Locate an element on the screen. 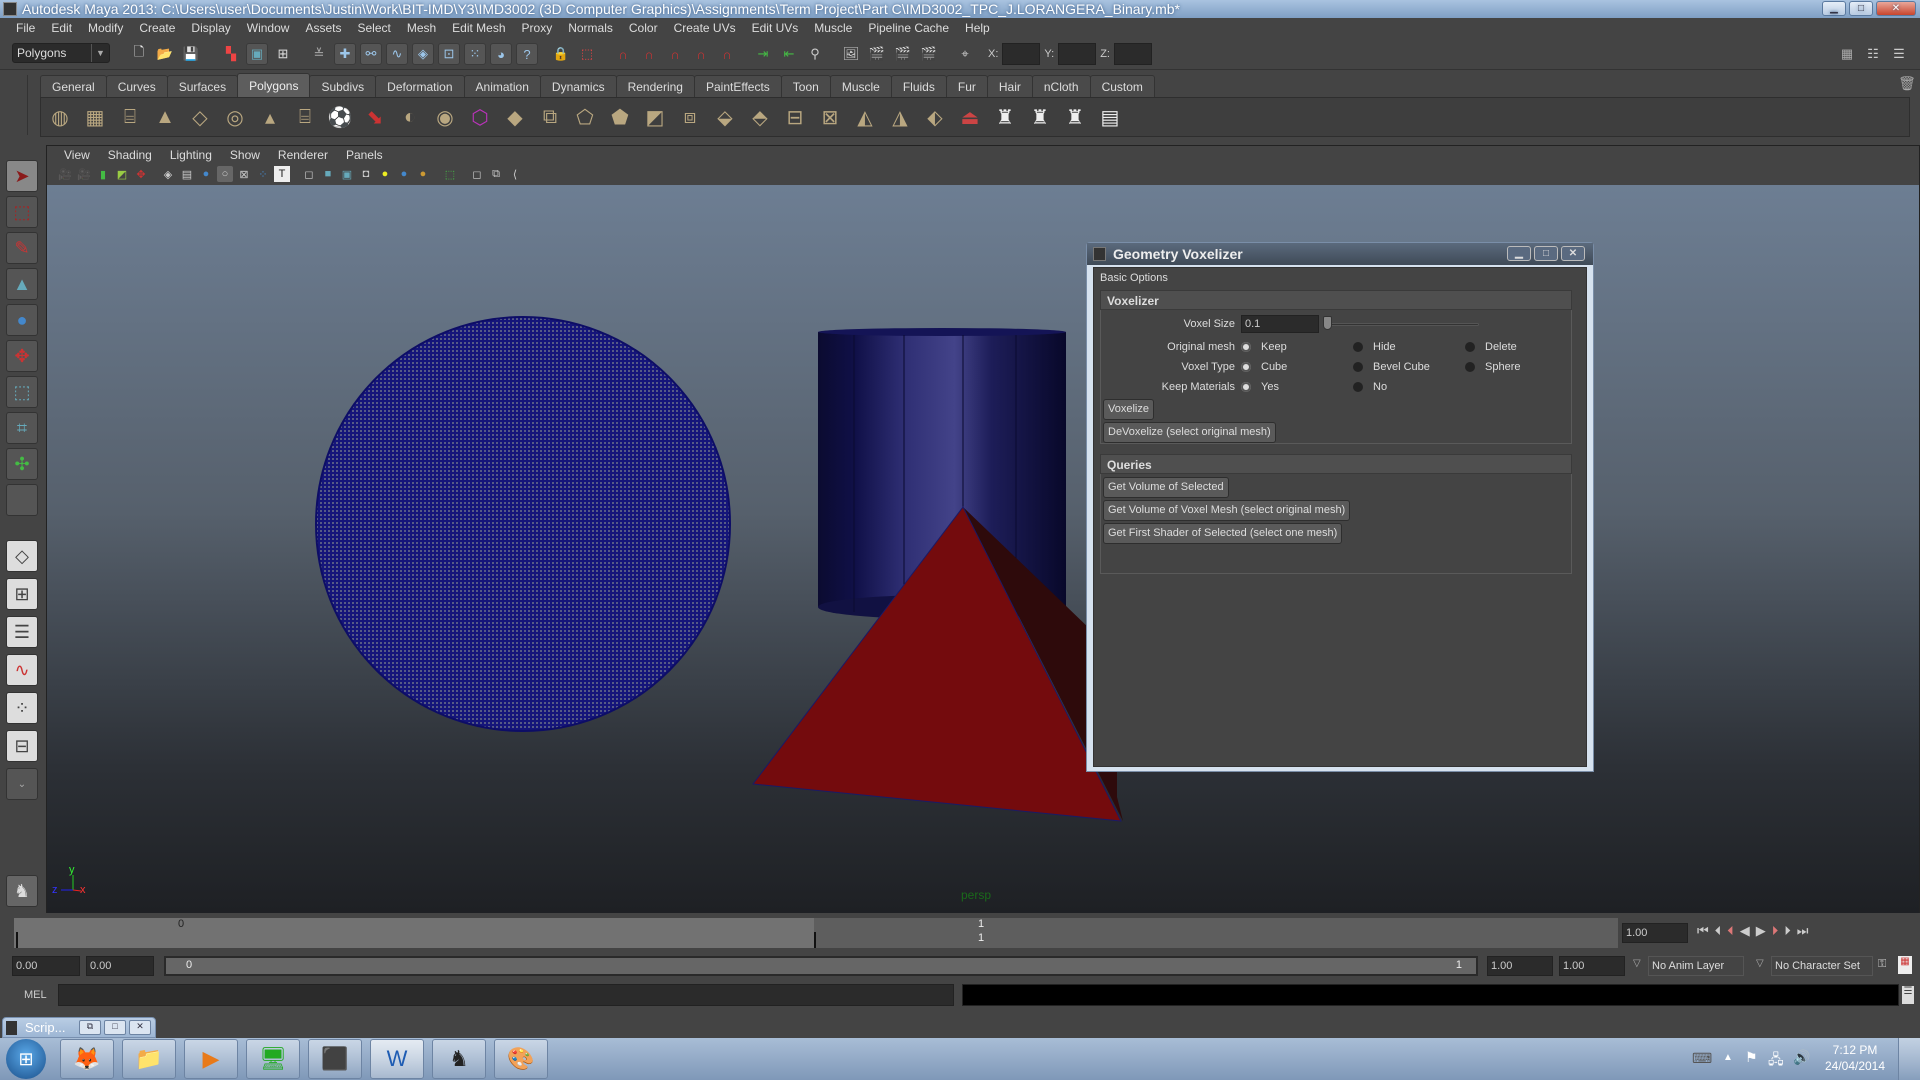 This screenshot has width=1920, height=1080. trash-icon: 🗑 is located at coordinates (1907, 85).